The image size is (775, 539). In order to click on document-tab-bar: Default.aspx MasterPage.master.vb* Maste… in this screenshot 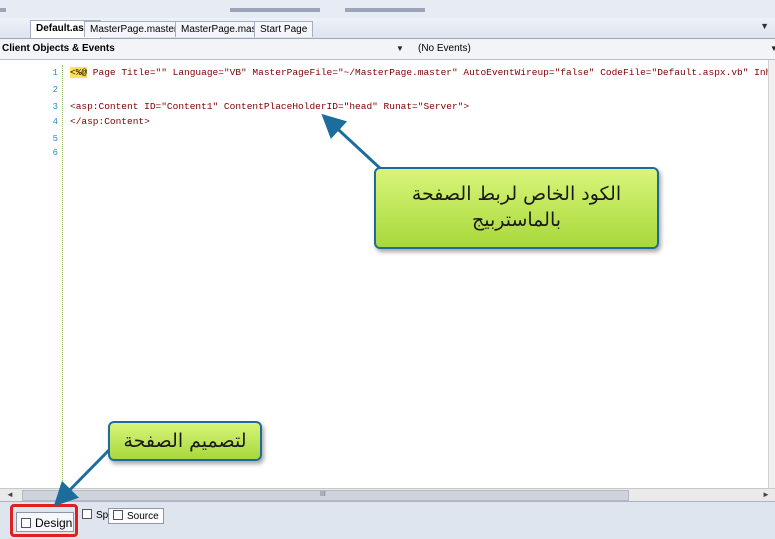, I will do `click(387, 28)`.